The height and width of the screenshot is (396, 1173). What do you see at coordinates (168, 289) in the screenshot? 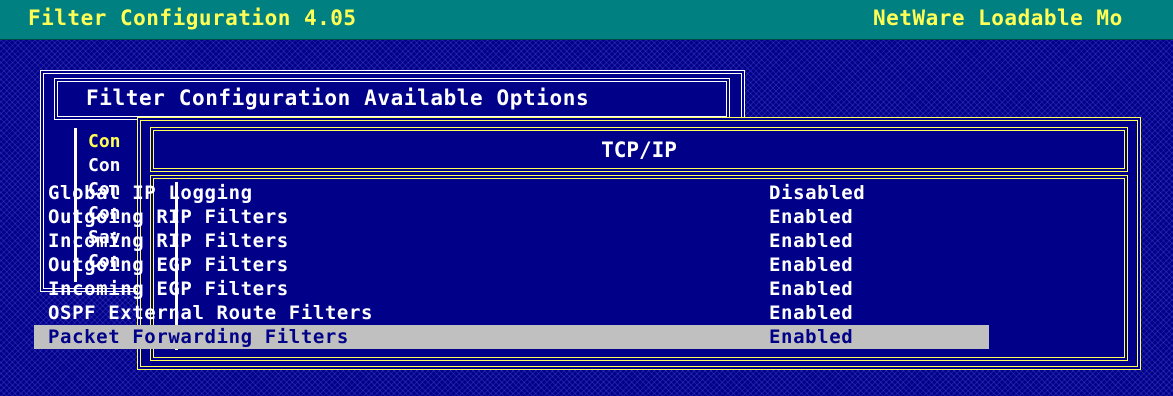
I see `setting-label: Incoming EGP Filters` at bounding box center [168, 289].